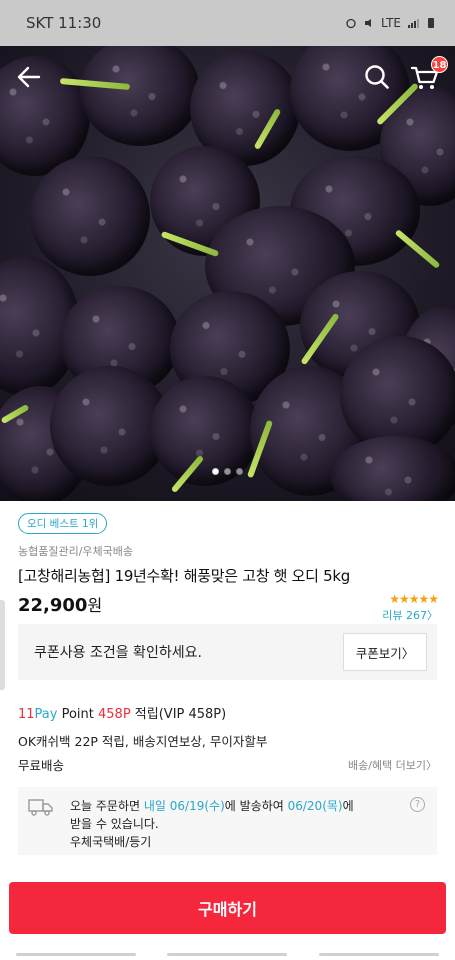 The height and width of the screenshot is (960, 455). I want to click on coupon-box: 쿠폰사용 조건을 확인하세요. 쿠폰보기〉, so click(227, 652).